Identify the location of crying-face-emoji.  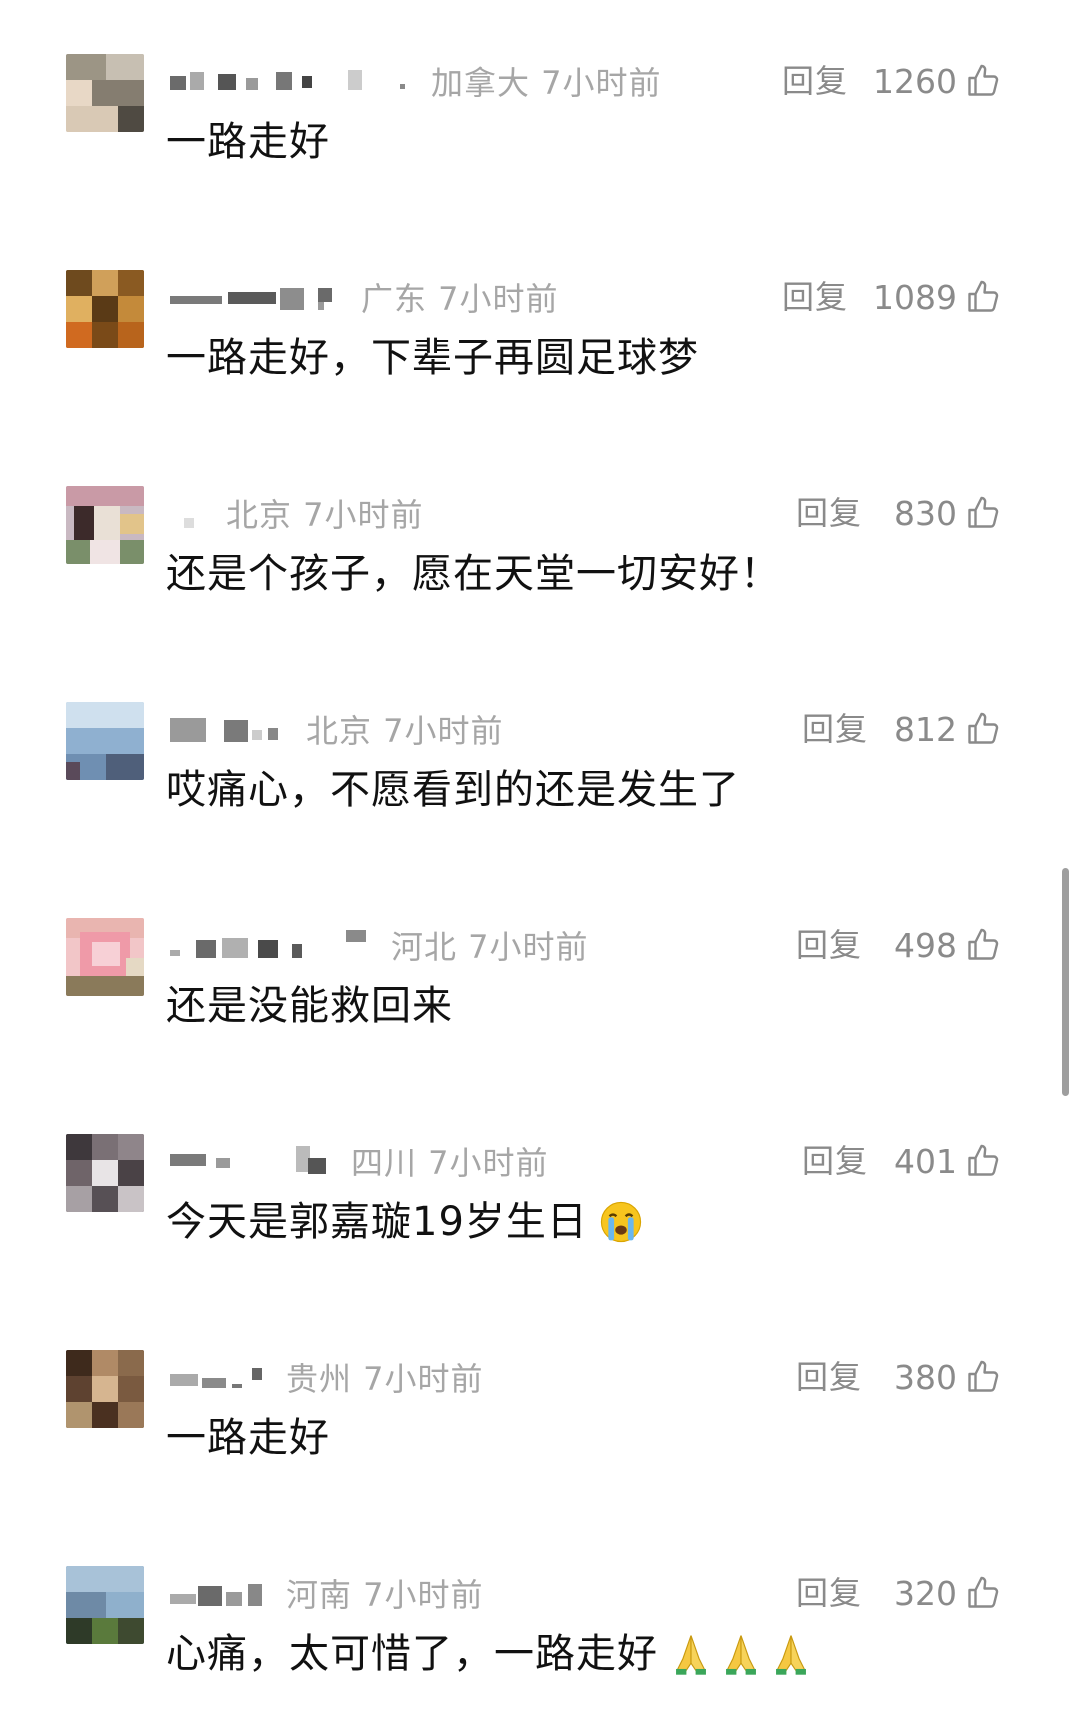
(621, 1222).